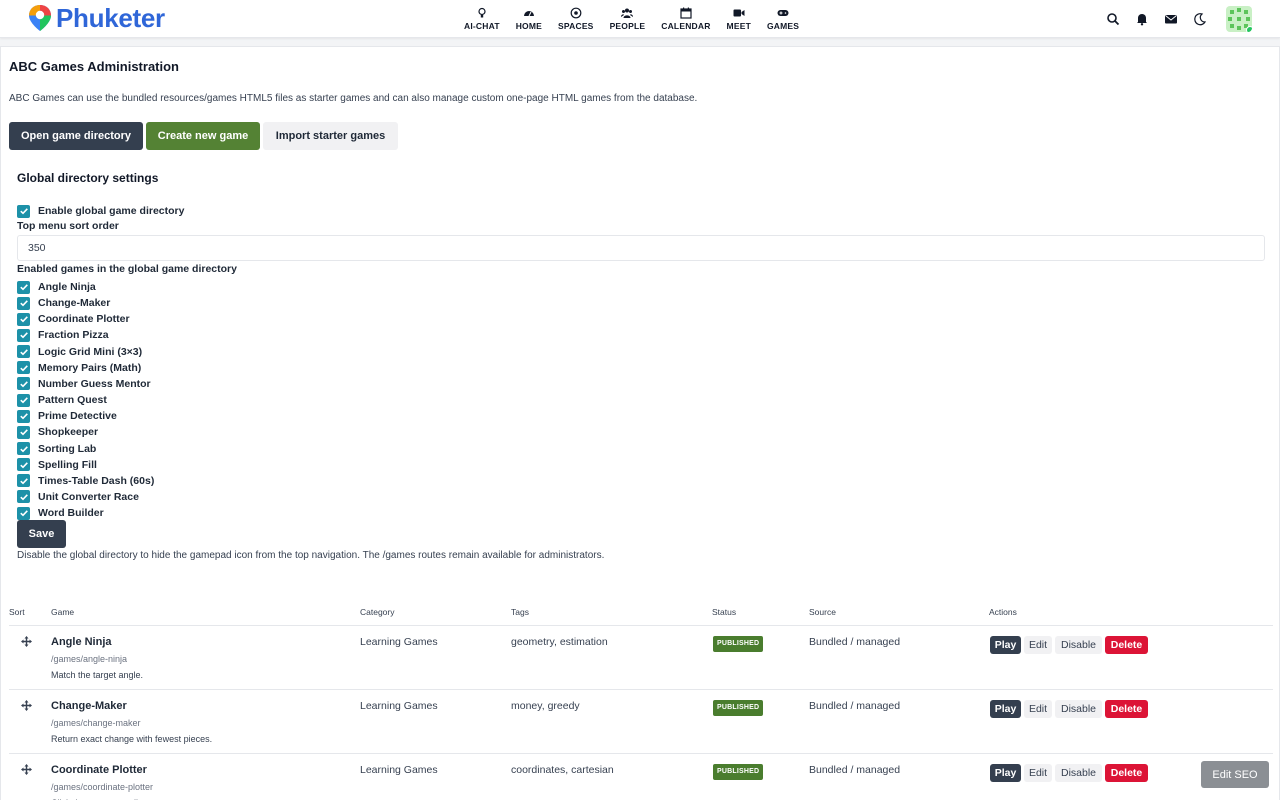 The height and width of the screenshot is (800, 1280). I want to click on bell-icon, so click(1142, 19).